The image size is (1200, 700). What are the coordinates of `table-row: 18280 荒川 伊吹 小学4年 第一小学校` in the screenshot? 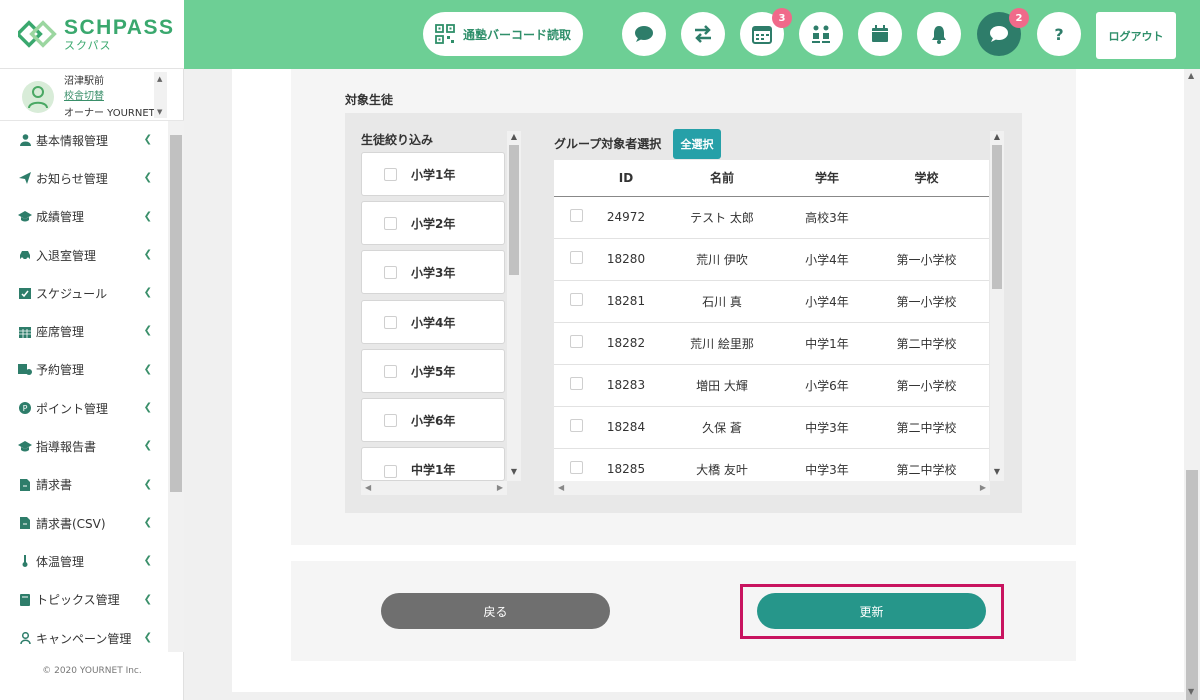 It's located at (771, 259).